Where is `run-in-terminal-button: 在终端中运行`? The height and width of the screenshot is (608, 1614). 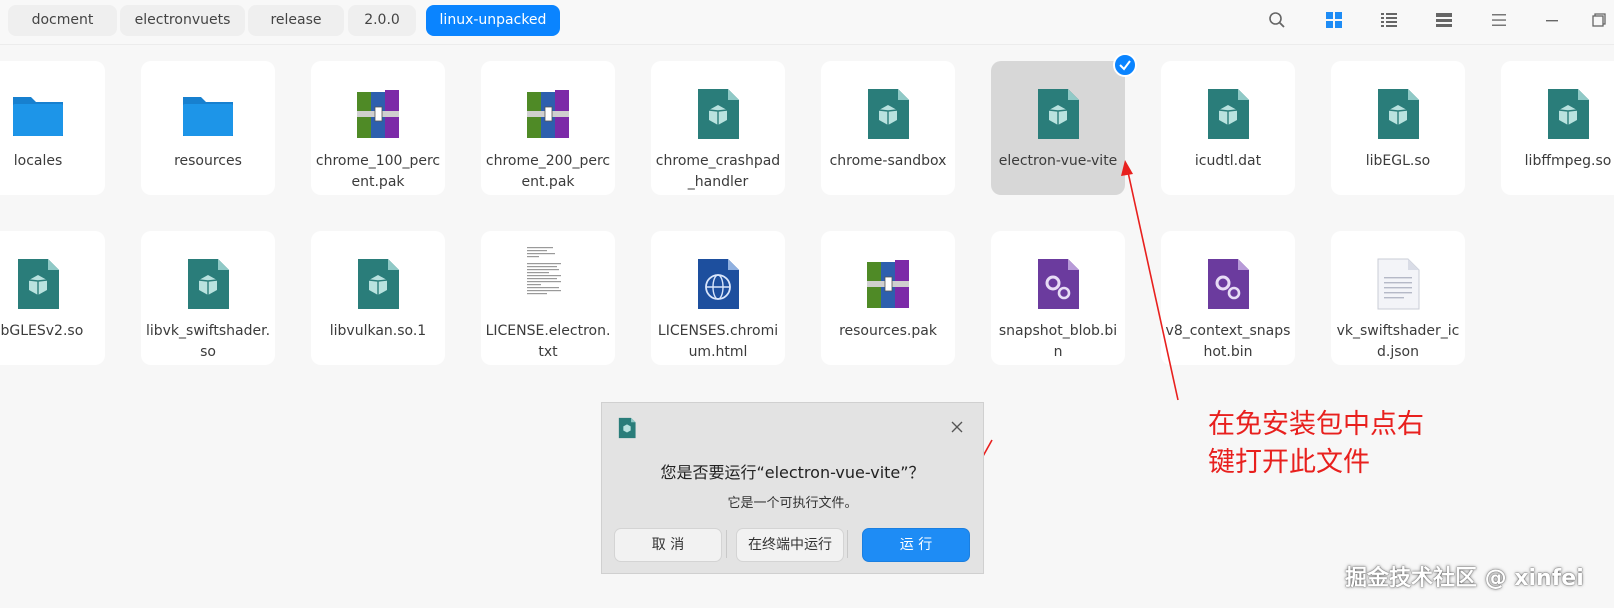 run-in-terminal-button: 在终端中运行 is located at coordinates (790, 545).